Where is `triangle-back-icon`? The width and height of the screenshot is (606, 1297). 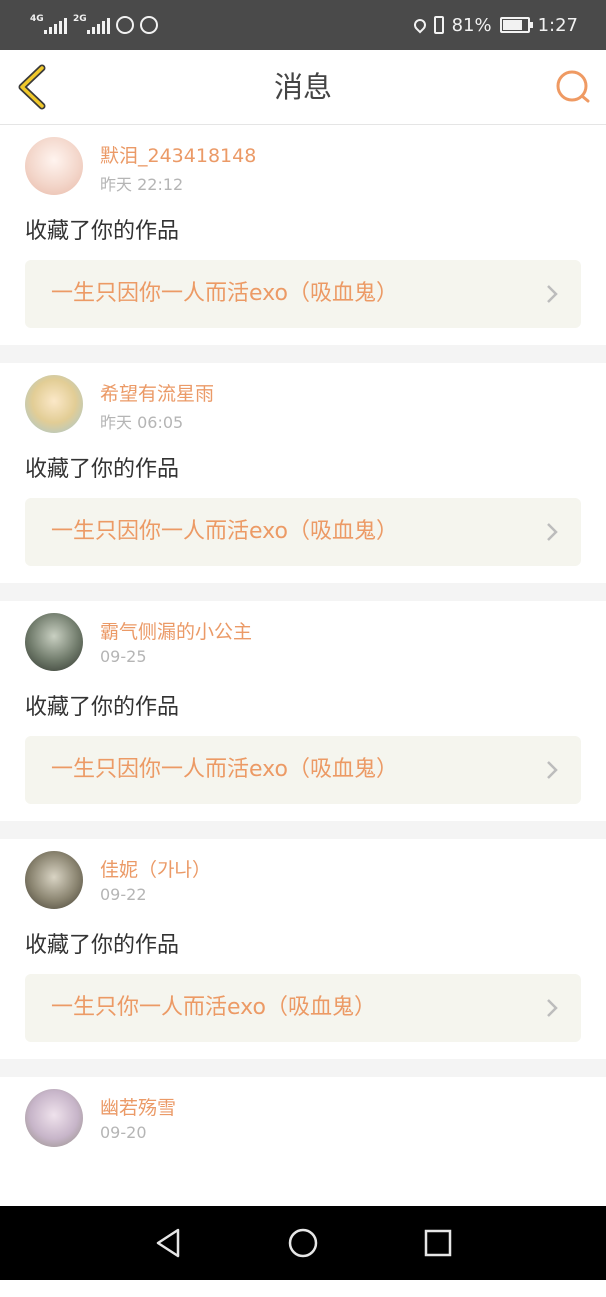
triangle-back-icon is located at coordinates (169, 1243).